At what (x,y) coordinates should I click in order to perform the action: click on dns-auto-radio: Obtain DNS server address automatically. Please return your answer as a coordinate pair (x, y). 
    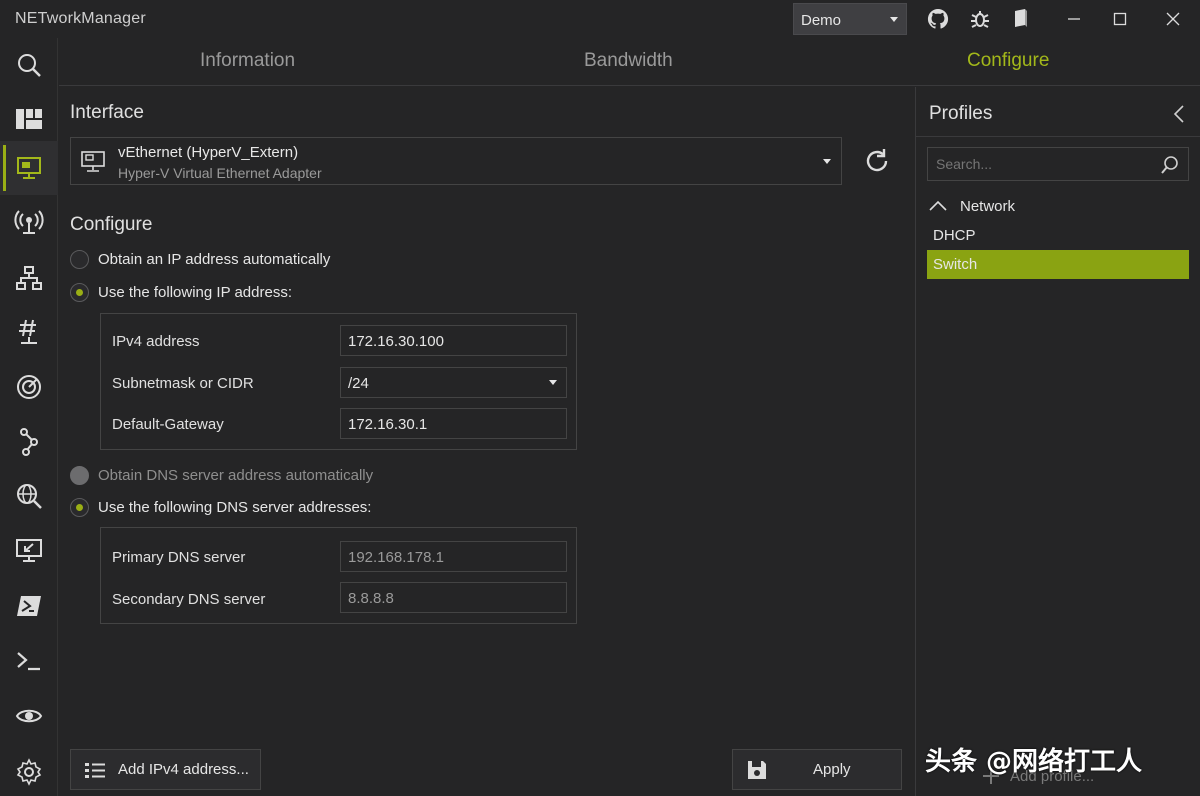
    Looking at the image, I should click on (221, 475).